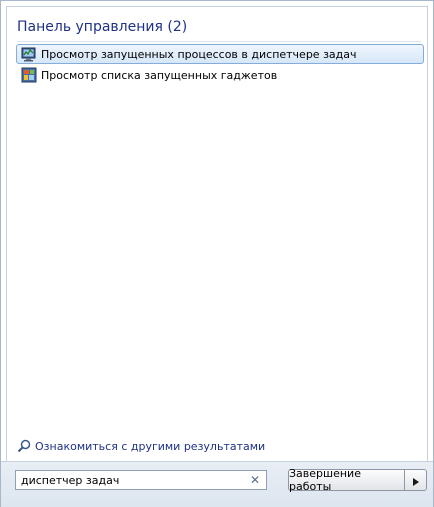 The width and height of the screenshot is (434, 507). I want to click on section-header-control-panel: Панель управления (2), so click(102, 27).